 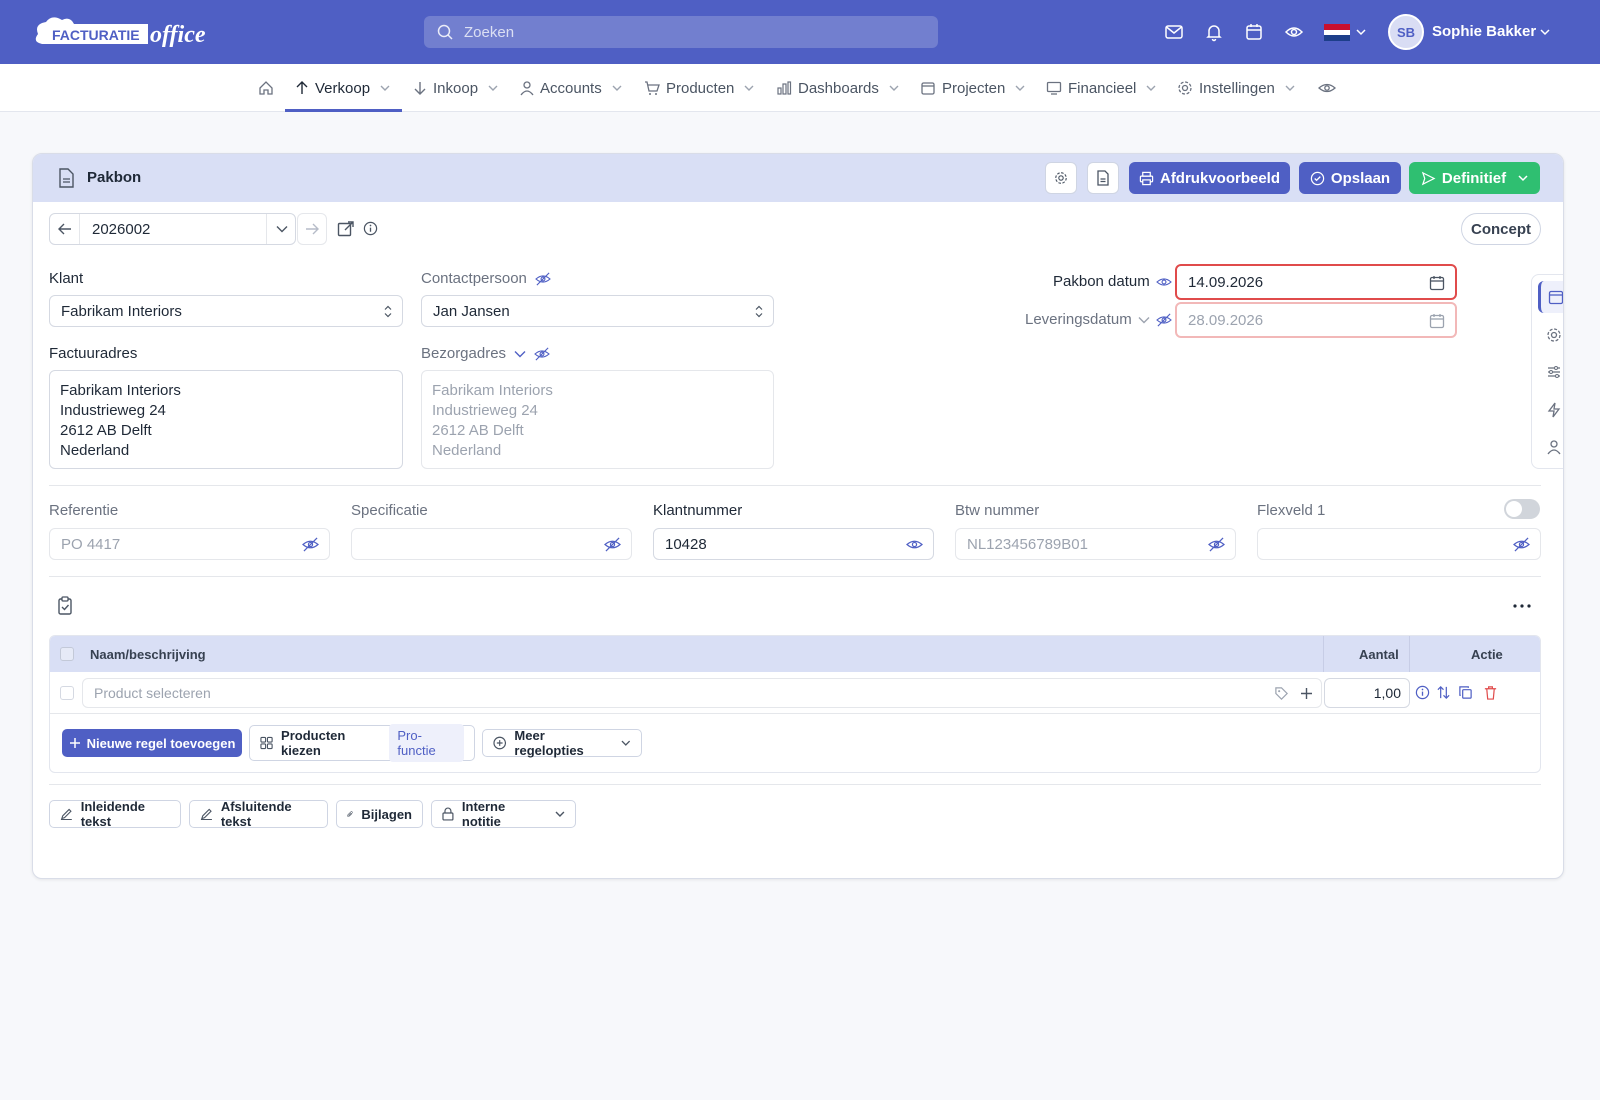 What do you see at coordinates (350, 814) in the screenshot?
I see `paperclip-icon` at bounding box center [350, 814].